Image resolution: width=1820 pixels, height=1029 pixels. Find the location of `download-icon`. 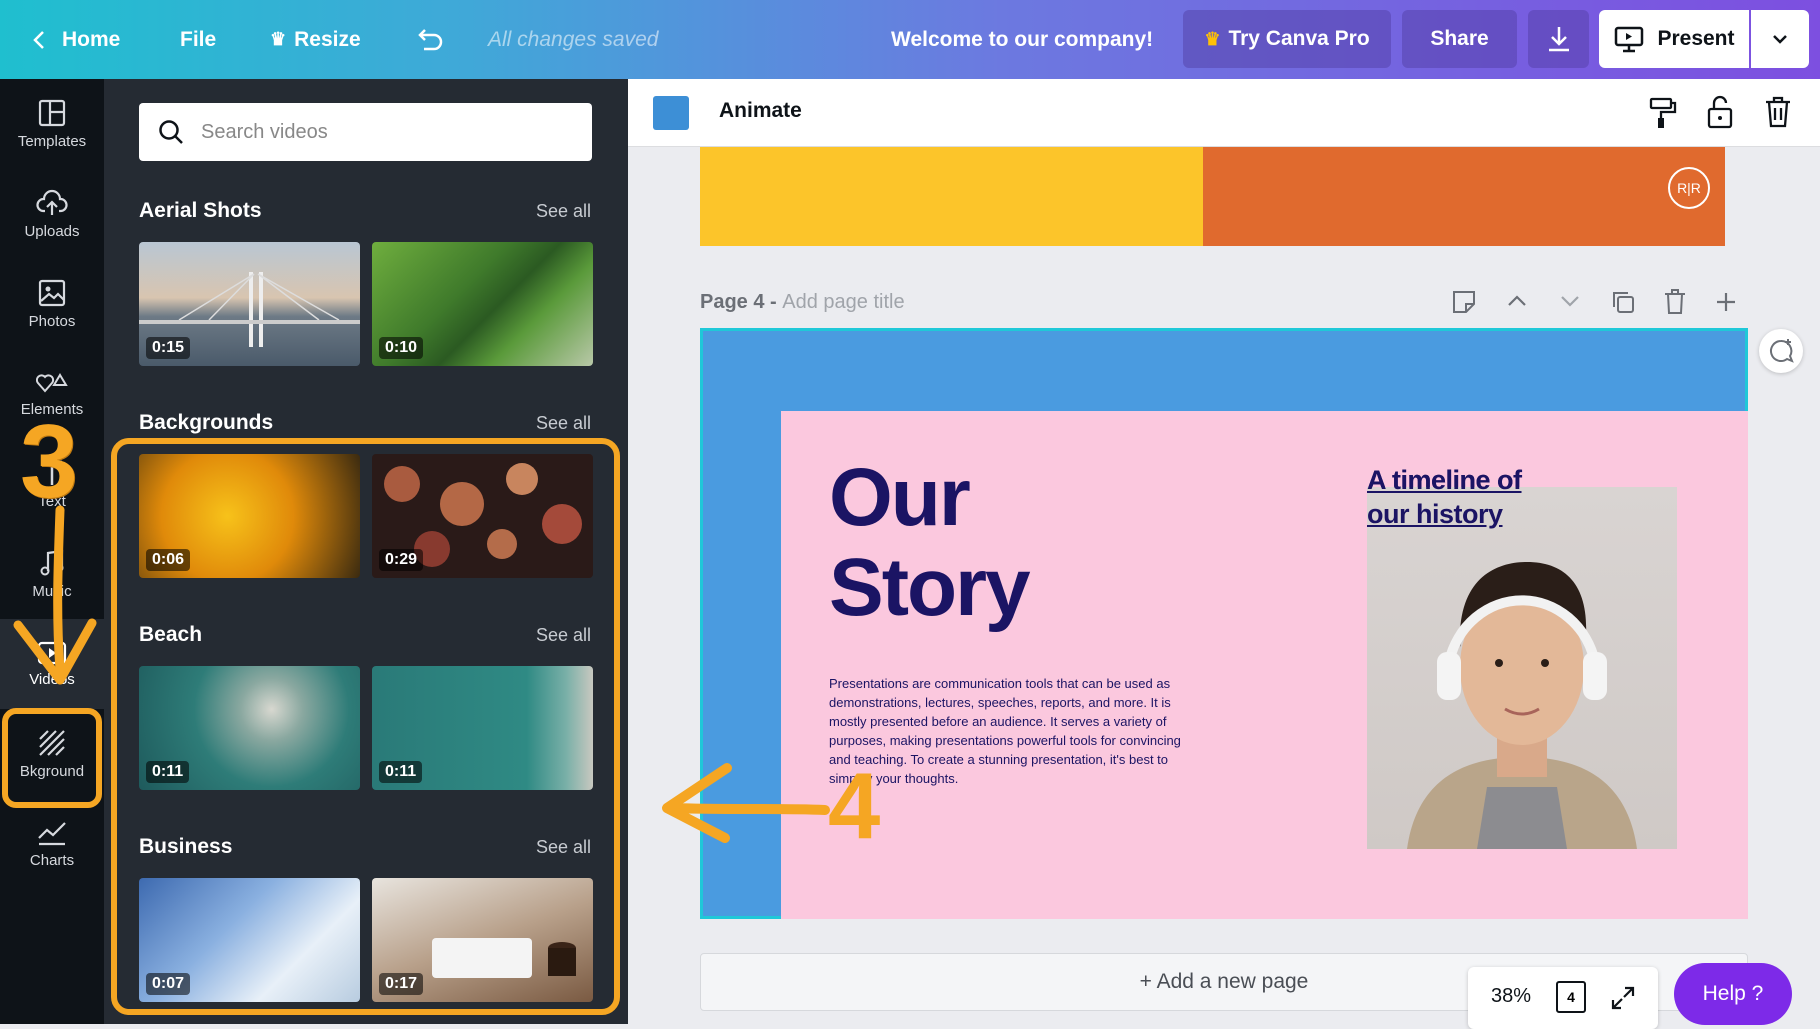

download-icon is located at coordinates (1558, 39).